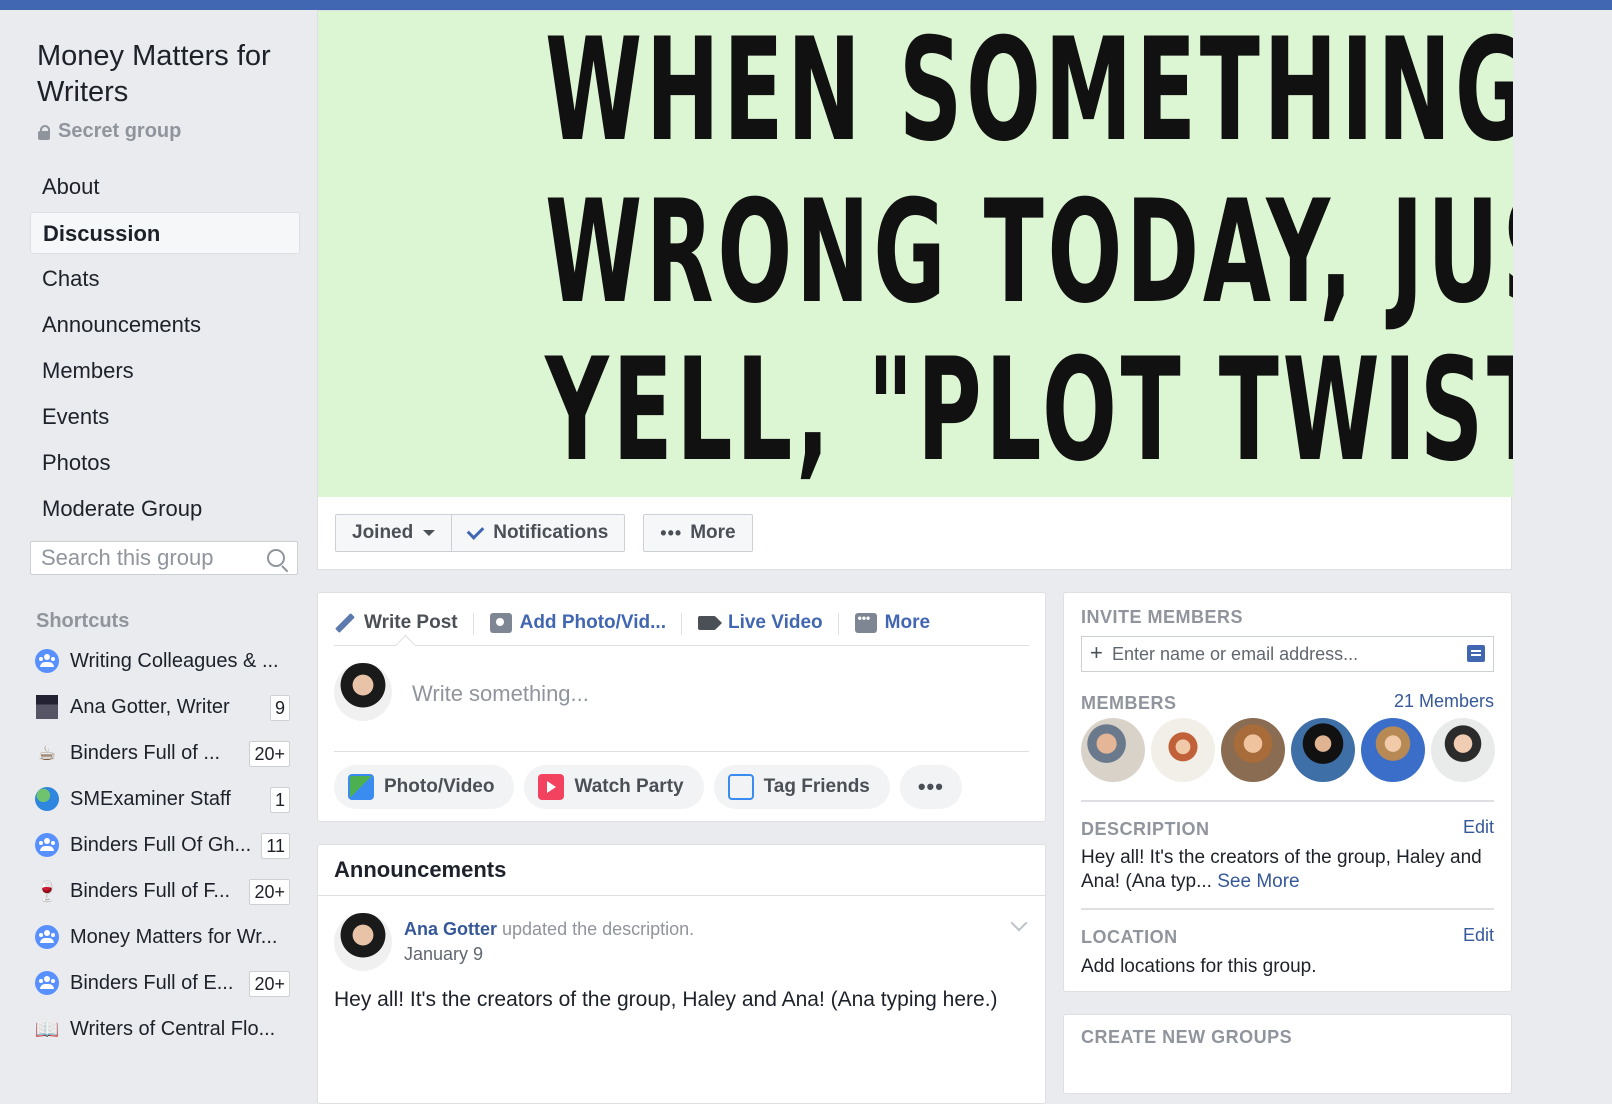 This screenshot has width=1612, height=1104. Describe the element at coordinates (420, 870) in the screenshot. I see `announcements-title: Announcements` at that location.